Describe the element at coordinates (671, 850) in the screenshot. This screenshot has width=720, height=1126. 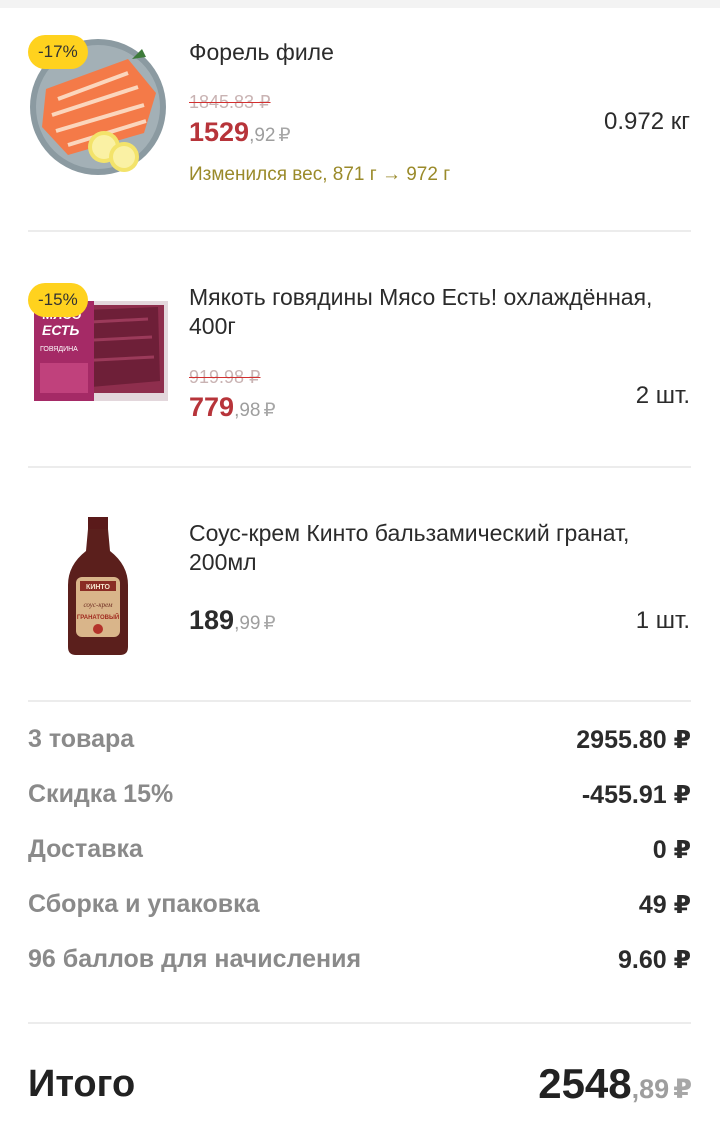
I see `summary-value: 0 ₽` at that location.